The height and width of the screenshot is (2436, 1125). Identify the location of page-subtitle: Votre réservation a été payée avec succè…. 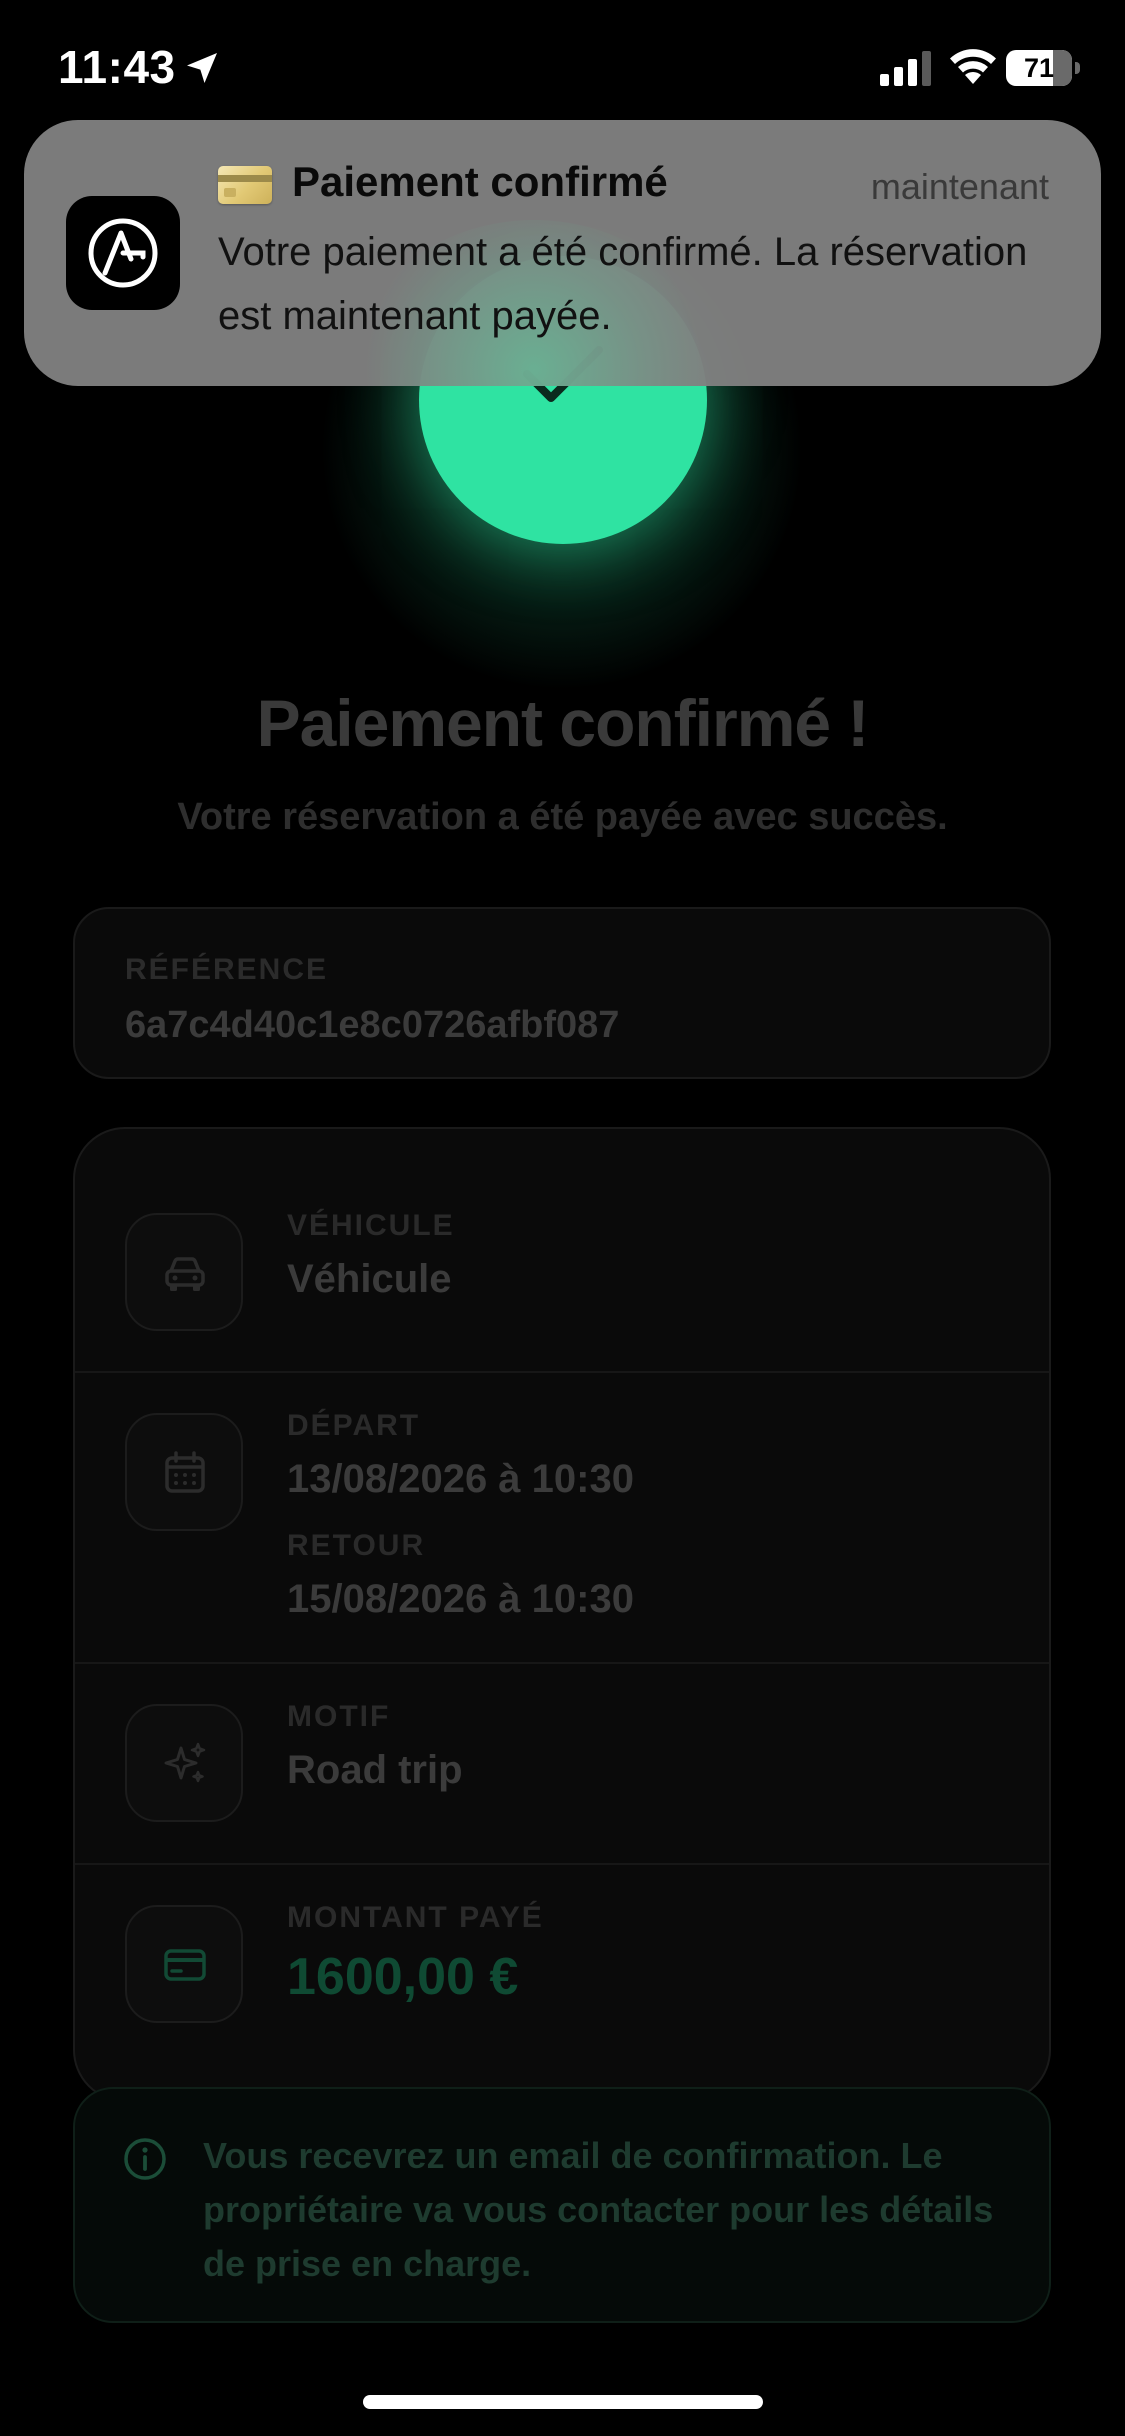
(562, 817).